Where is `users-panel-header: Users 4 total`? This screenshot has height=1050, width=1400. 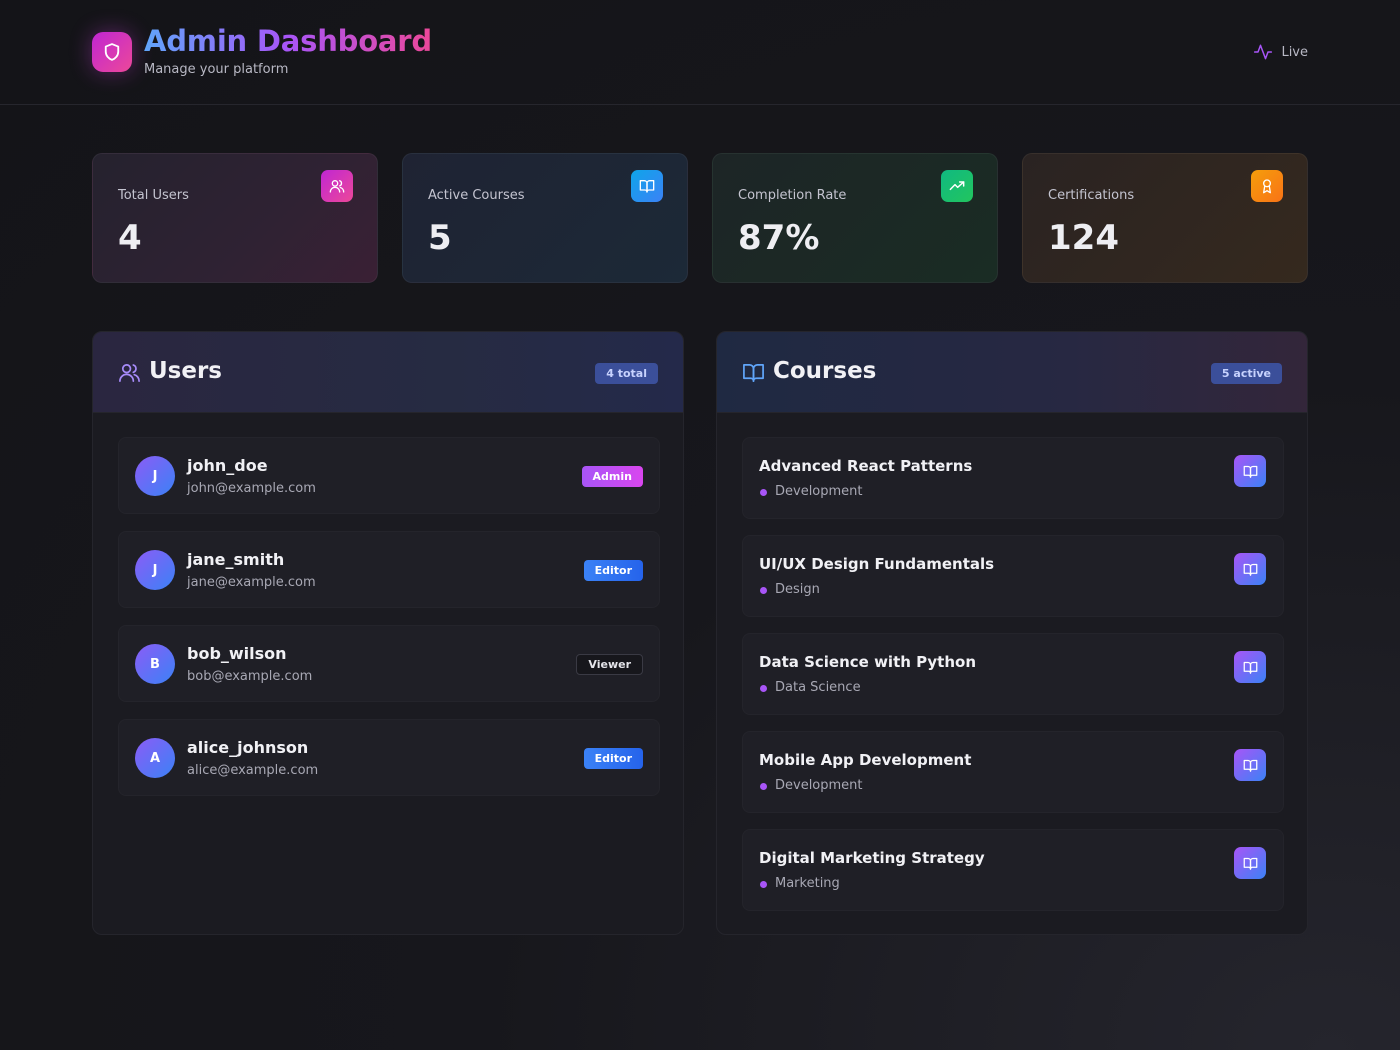 users-panel-header: Users 4 total is located at coordinates (388, 372).